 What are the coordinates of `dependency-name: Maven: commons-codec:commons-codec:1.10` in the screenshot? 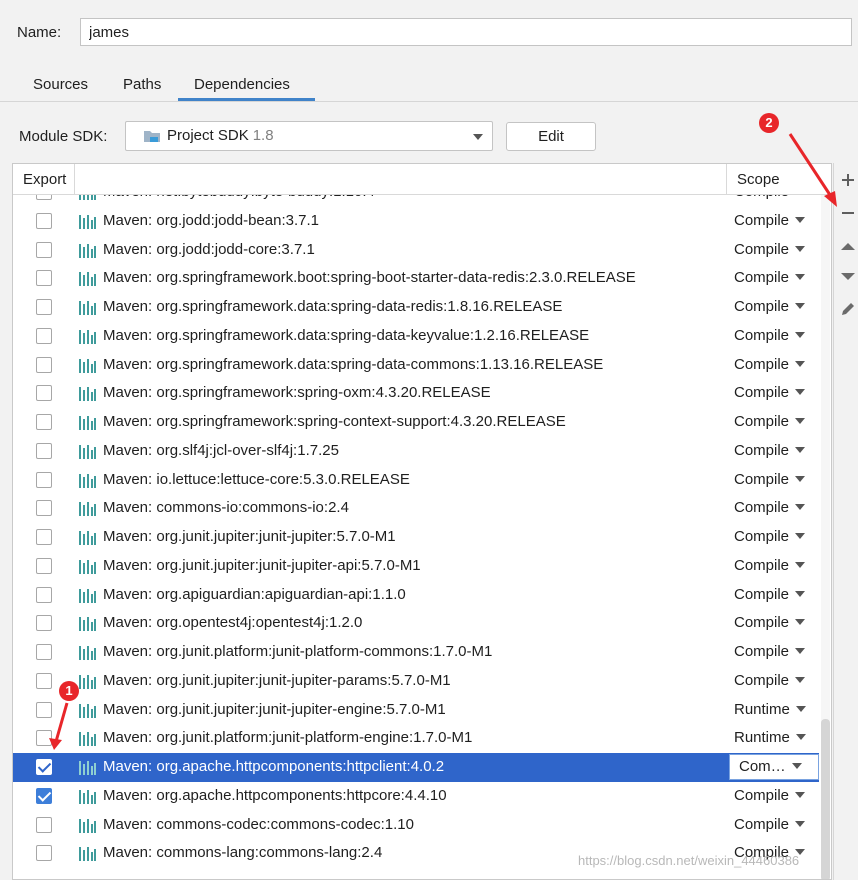 It's located at (258, 824).